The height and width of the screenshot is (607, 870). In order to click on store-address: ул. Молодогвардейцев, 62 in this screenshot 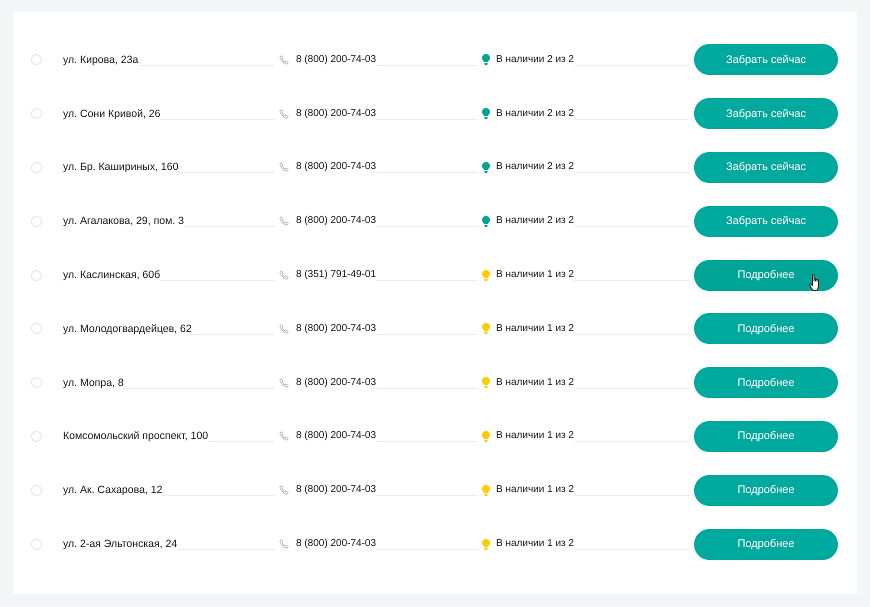, I will do `click(127, 329)`.